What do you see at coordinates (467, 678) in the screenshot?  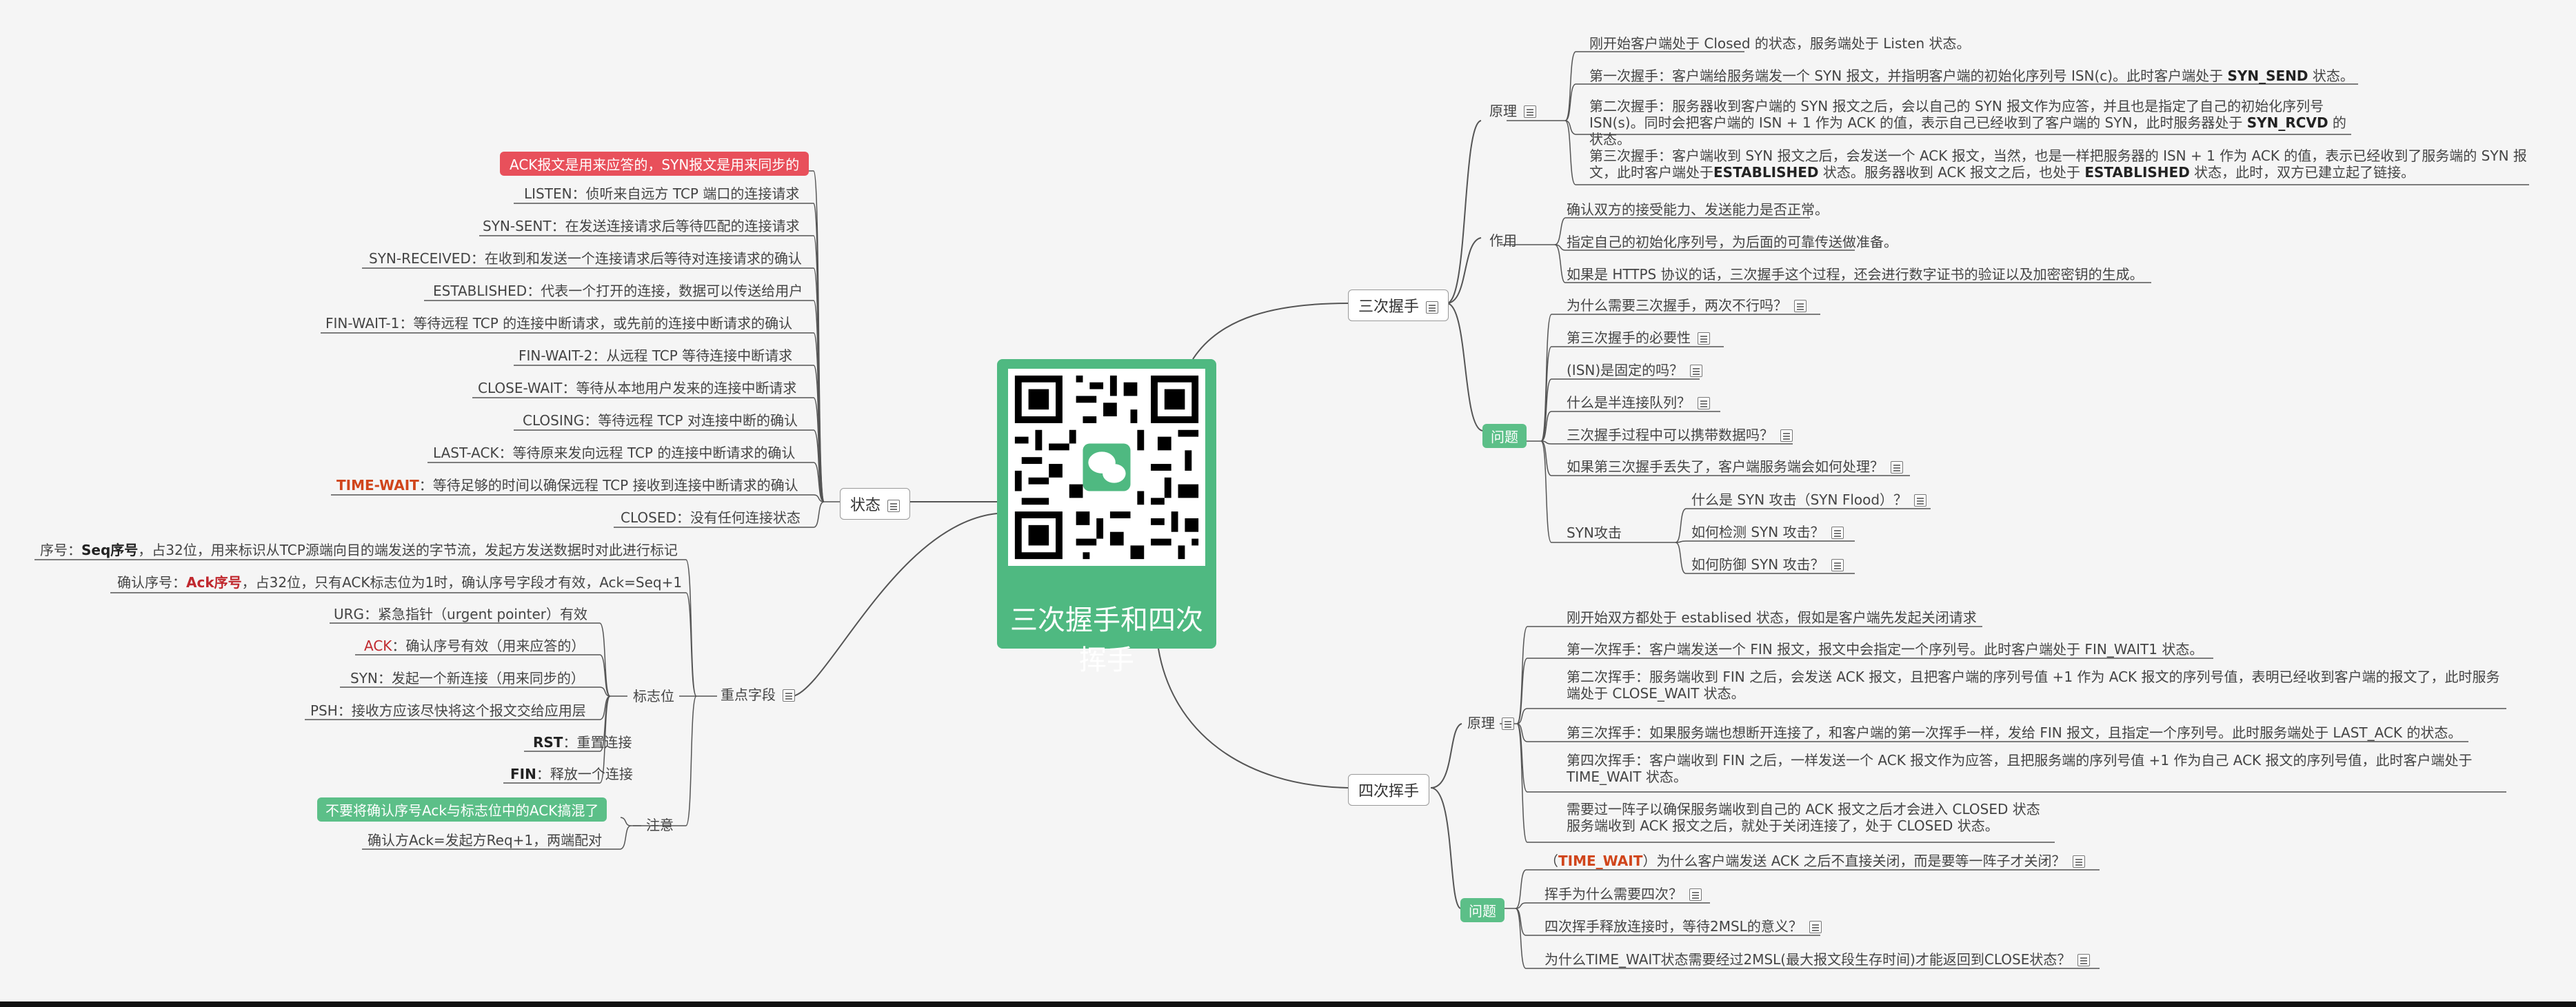 I see `flag-item: SYN：发起一个新连接（用来同步的）` at bounding box center [467, 678].